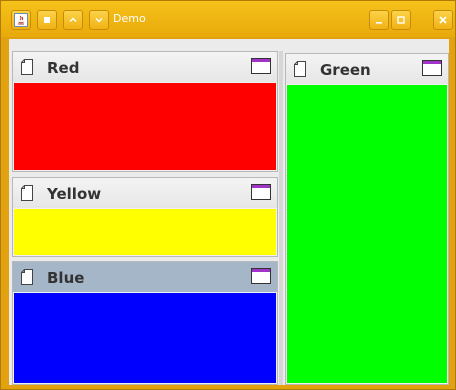 This screenshot has width=456, height=390. I want to click on minimize-icon, so click(379, 20).